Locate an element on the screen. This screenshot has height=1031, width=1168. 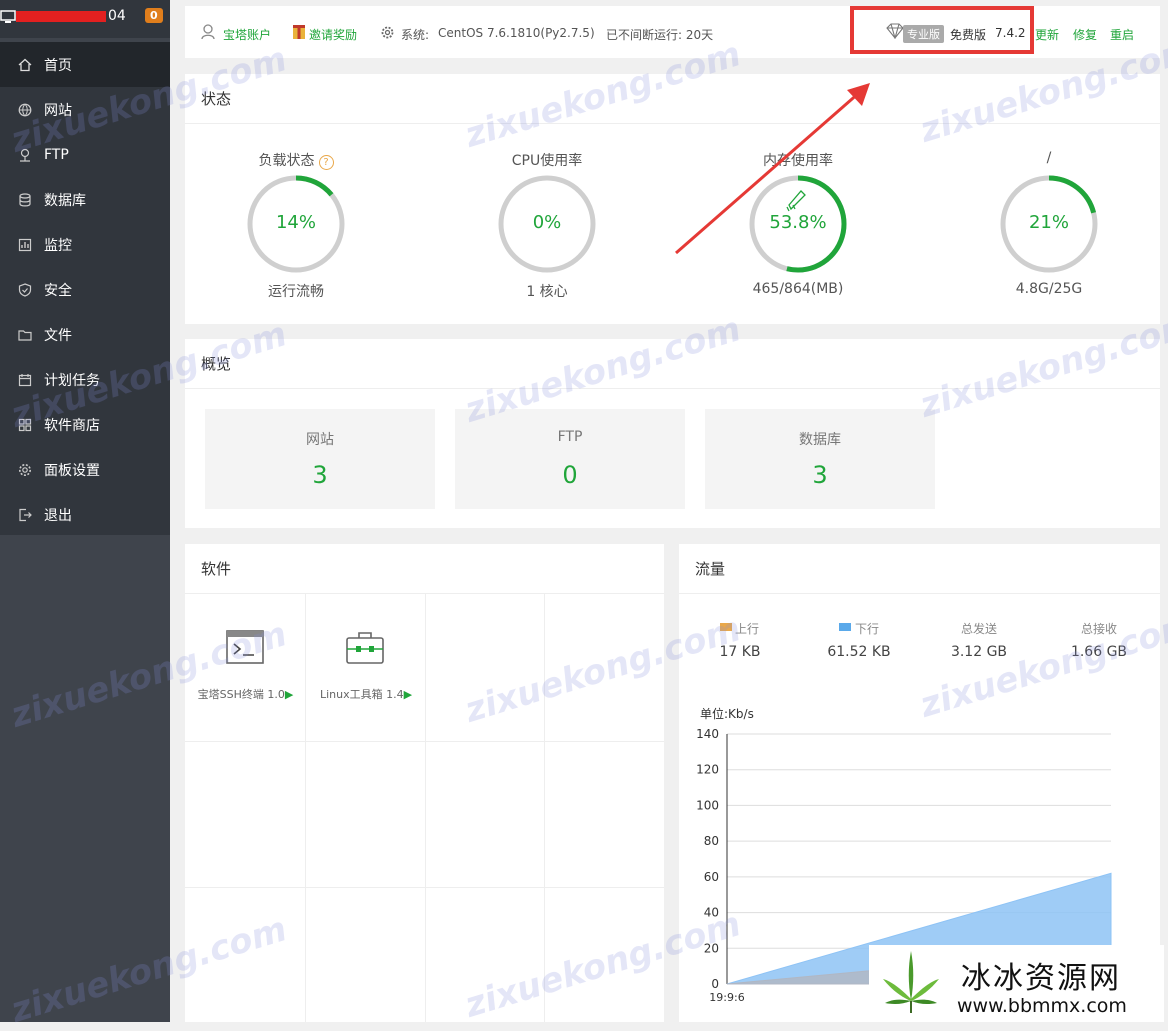
gauge-subtext: 1 核心 is located at coordinates (547, 292).